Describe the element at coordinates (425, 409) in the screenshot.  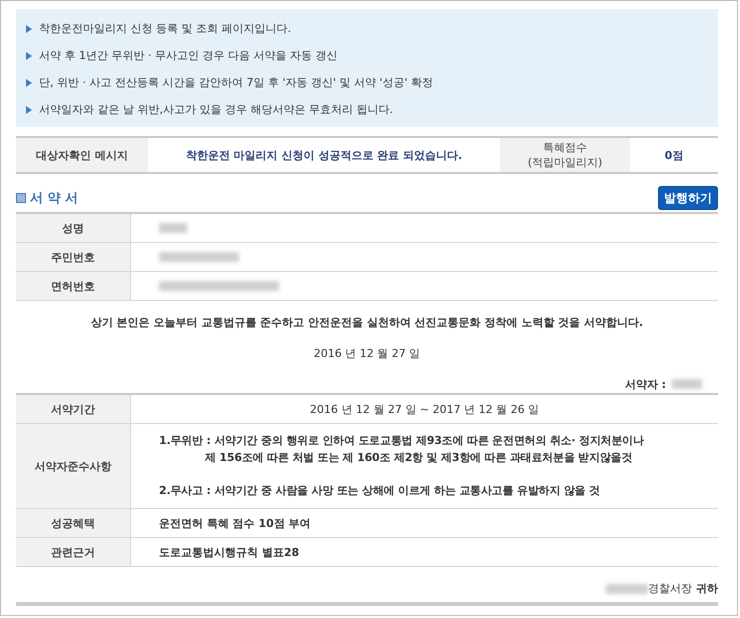
I see `period-text: 2016 년 12 월 27 일 ~ 2017 년 12 월 26 일` at that location.